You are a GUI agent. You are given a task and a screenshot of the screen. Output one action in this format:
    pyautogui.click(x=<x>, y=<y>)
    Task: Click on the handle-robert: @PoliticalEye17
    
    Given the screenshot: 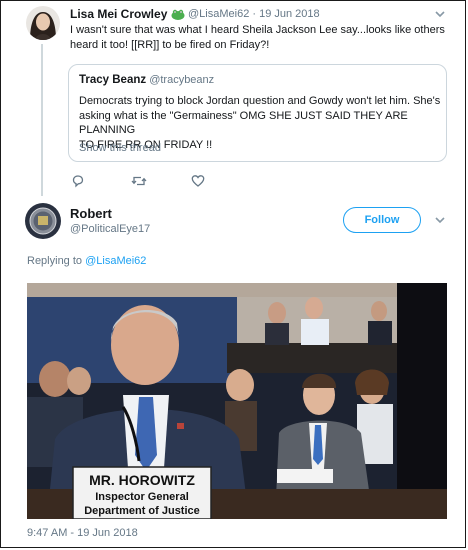 What is the action you would take?
    pyautogui.click(x=110, y=229)
    